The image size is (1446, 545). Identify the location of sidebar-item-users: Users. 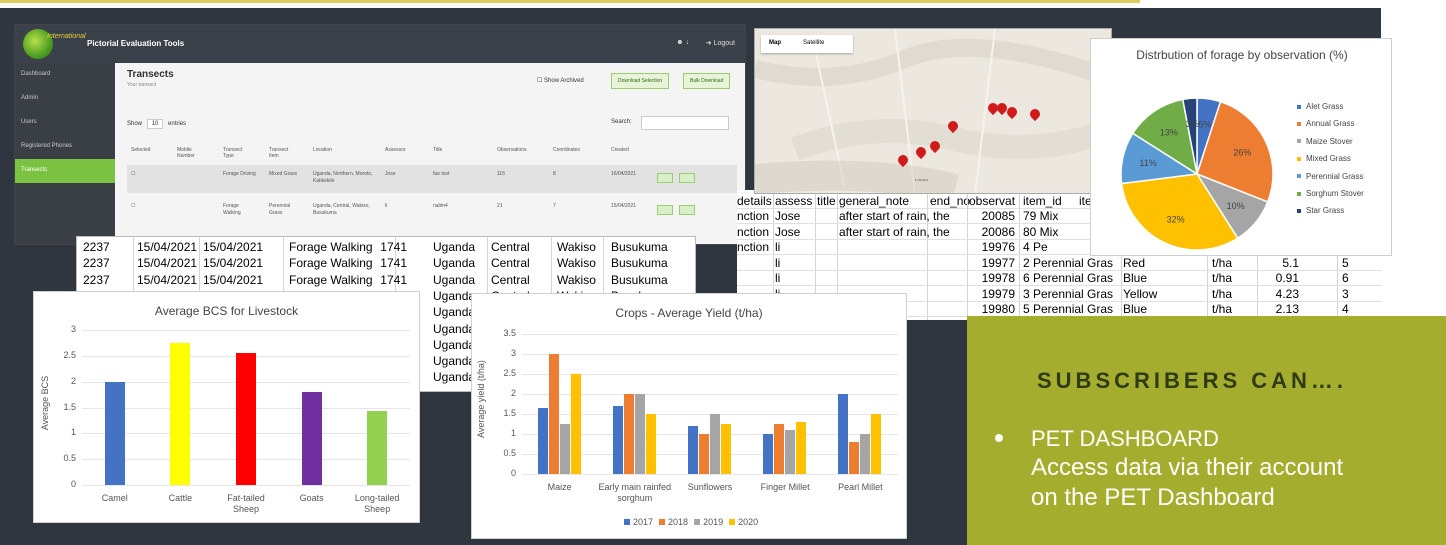
(65, 123).